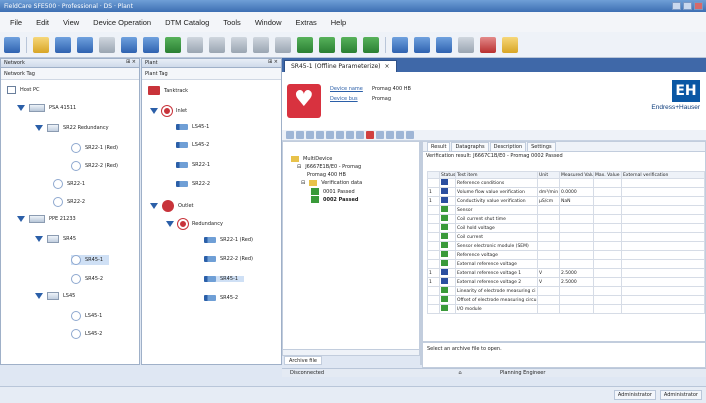 This screenshot has width=706, height=403. I want to click on tree-item-host-pc: Host PC, so click(23, 90).